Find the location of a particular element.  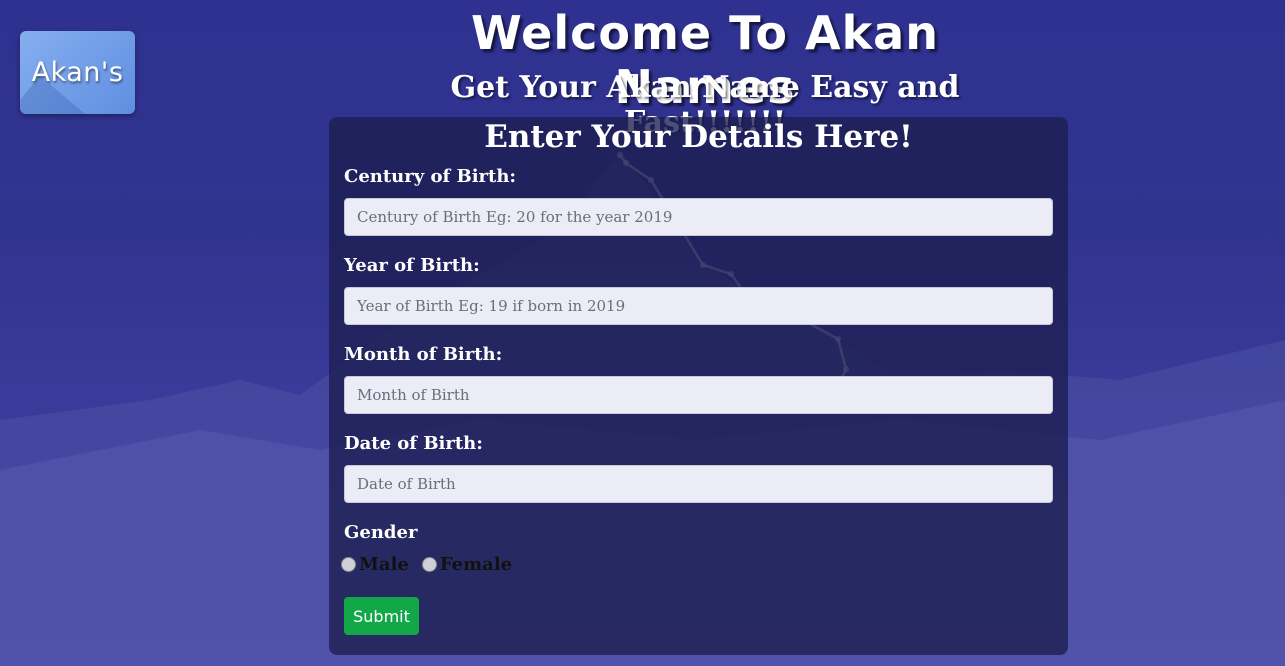

century-input is located at coordinates (698, 217).